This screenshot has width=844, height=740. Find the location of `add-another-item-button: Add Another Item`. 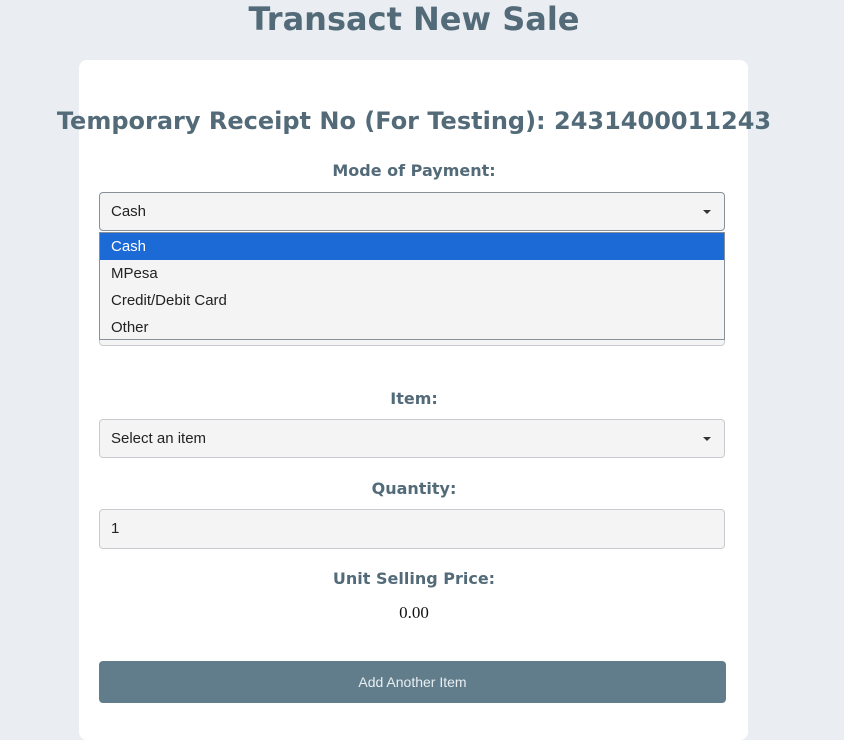

add-another-item-button: Add Another Item is located at coordinates (412, 682).